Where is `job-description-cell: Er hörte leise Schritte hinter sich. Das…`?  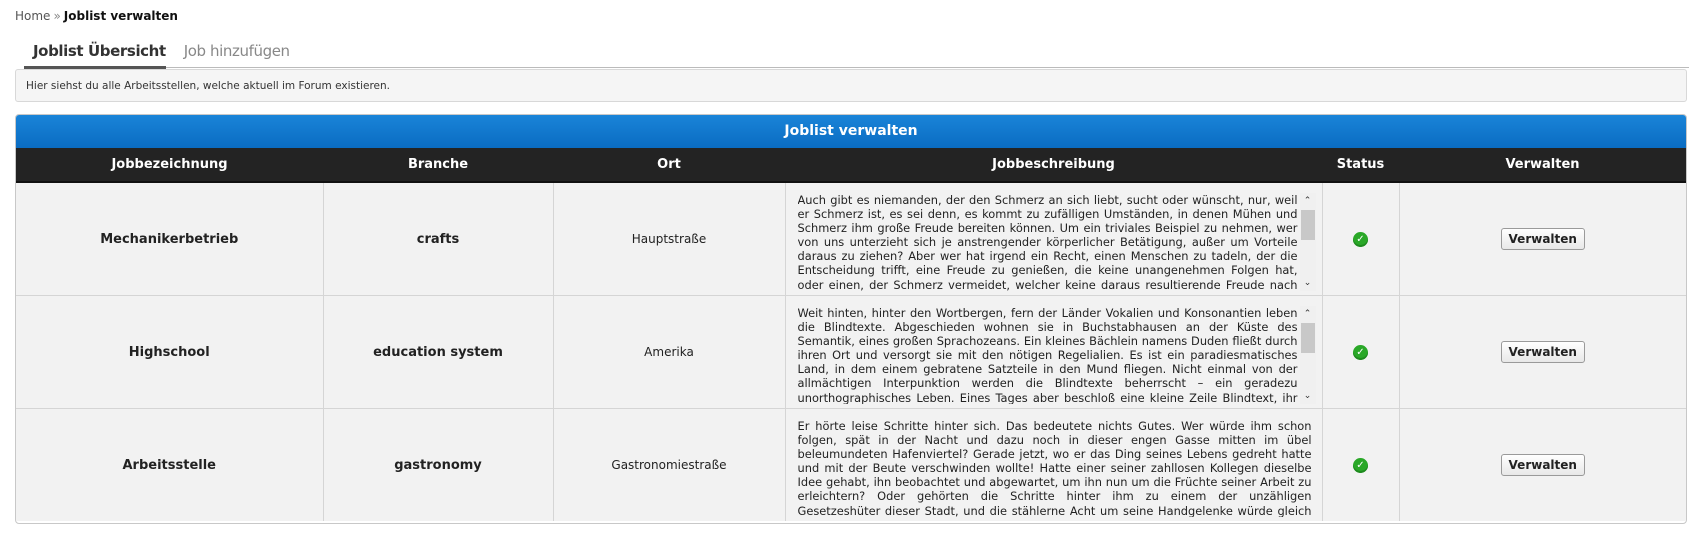
job-description-cell: Er hörte leise Schritte hinter sich. Das… is located at coordinates (1054, 464).